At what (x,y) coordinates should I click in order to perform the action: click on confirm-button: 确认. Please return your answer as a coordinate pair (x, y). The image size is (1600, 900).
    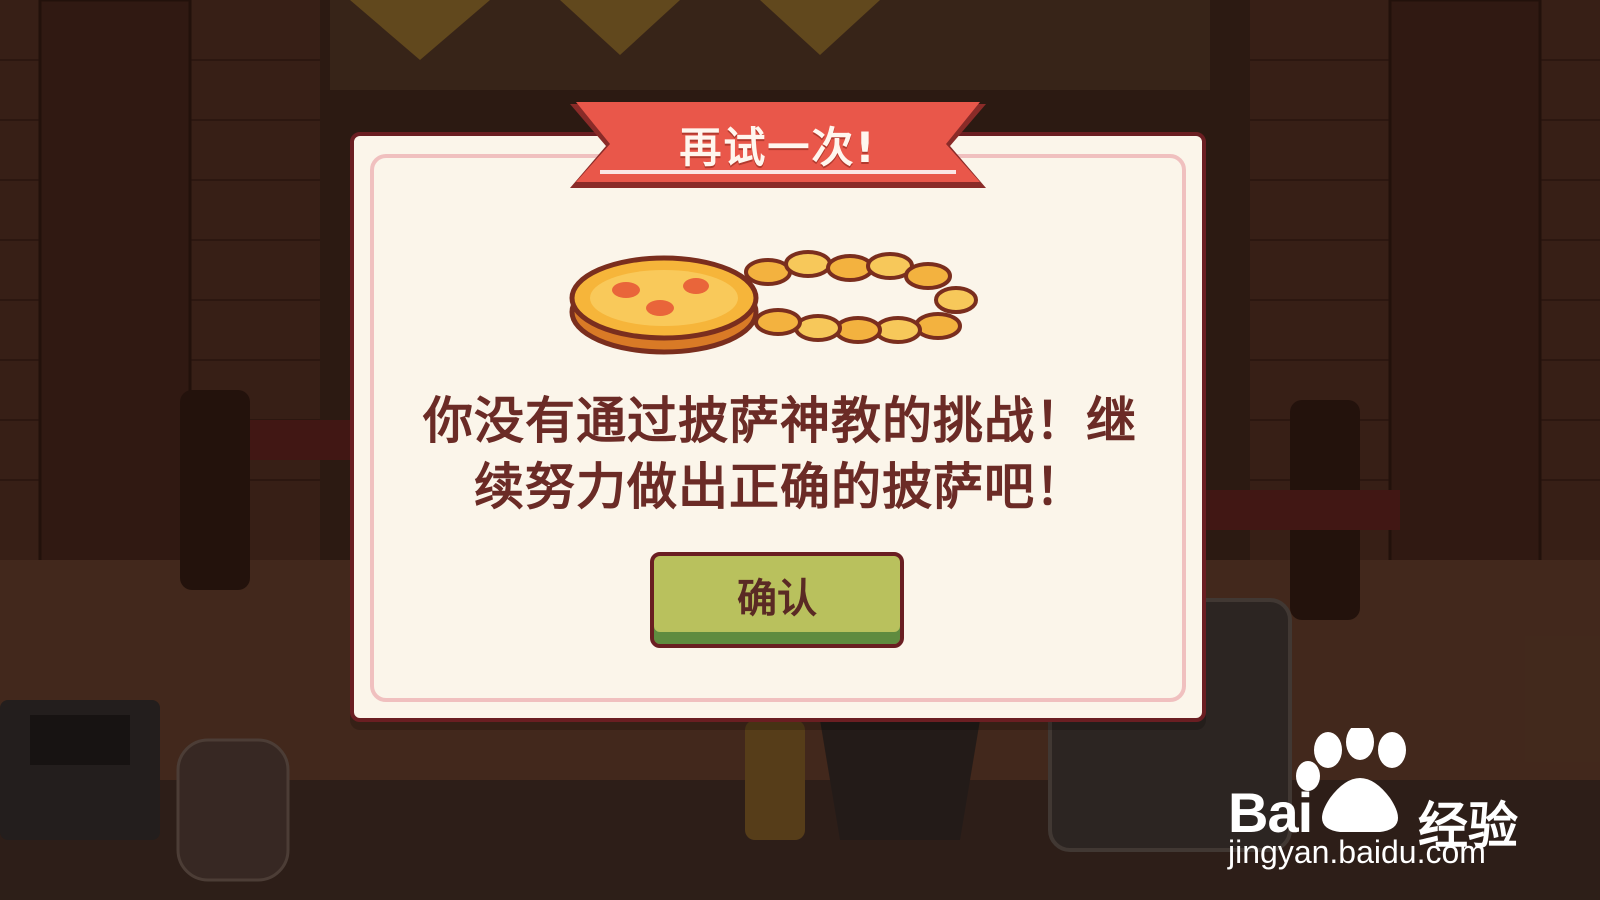
    Looking at the image, I should click on (777, 600).